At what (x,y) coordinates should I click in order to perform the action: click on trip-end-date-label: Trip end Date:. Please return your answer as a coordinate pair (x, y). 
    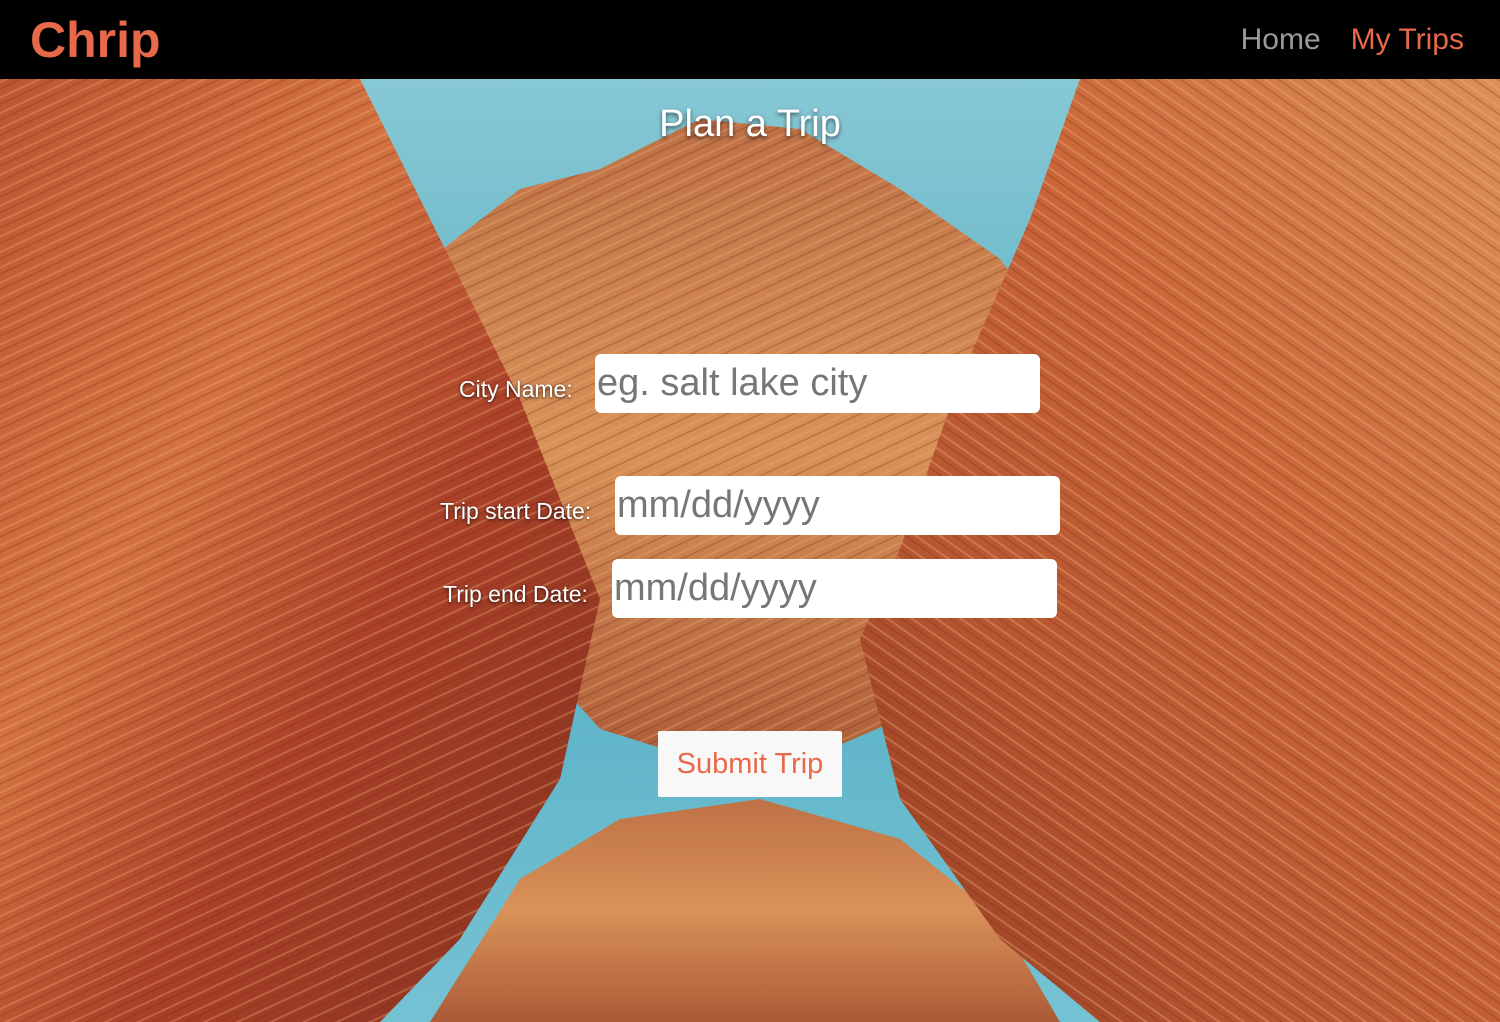
    Looking at the image, I should click on (515, 594).